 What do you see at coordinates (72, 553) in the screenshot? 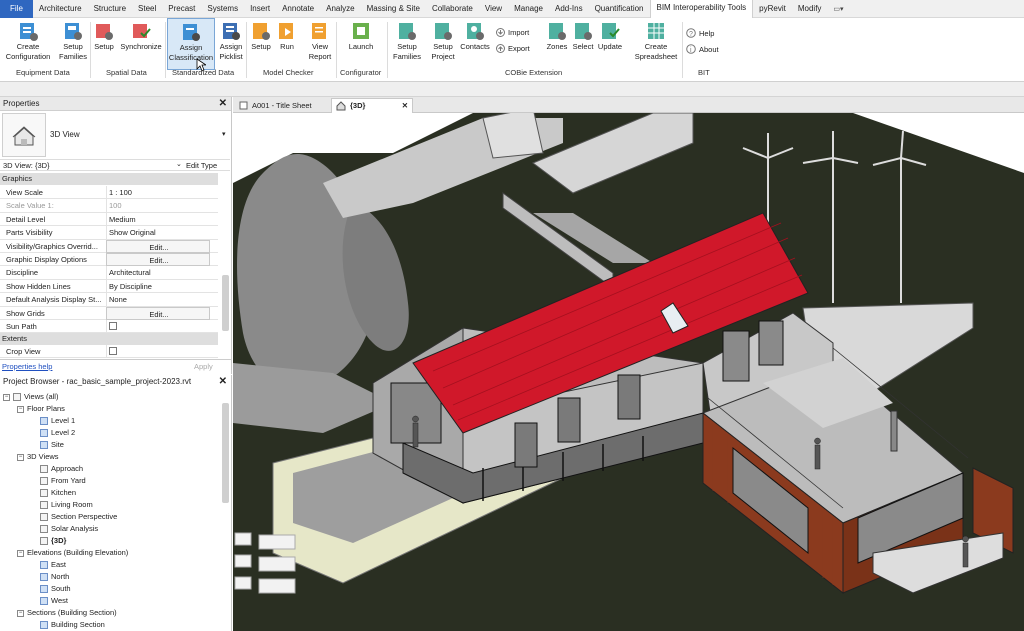
I see `tree-elevations: − Elevations (Building Elevation)` at bounding box center [72, 553].